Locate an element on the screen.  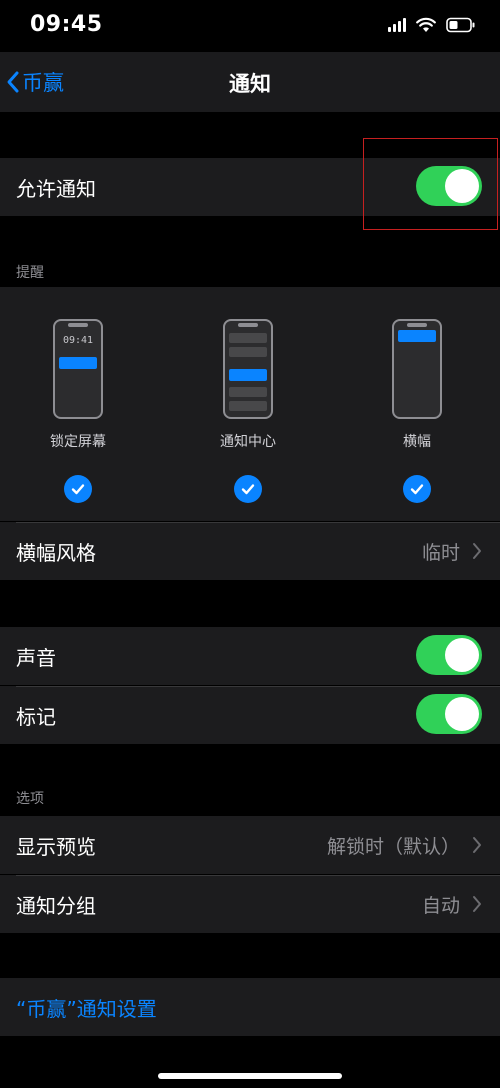
page-title: 通知 is located at coordinates (250, 84).